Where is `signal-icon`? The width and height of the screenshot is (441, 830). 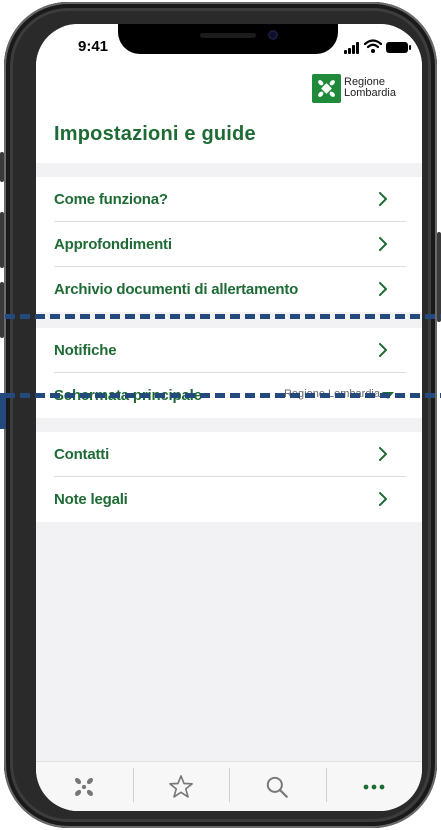
signal-icon is located at coordinates (353, 48).